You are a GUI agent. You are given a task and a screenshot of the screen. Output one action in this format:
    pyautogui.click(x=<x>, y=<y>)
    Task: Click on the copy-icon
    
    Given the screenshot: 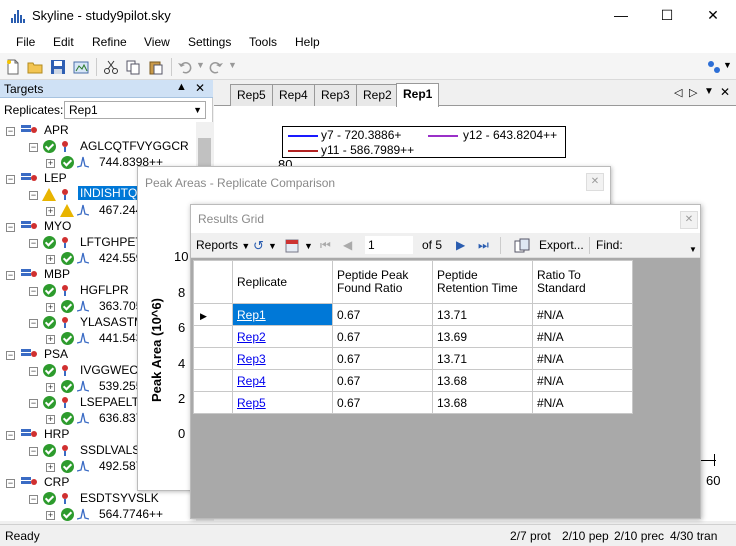 What is the action you would take?
    pyautogui.click(x=133, y=67)
    